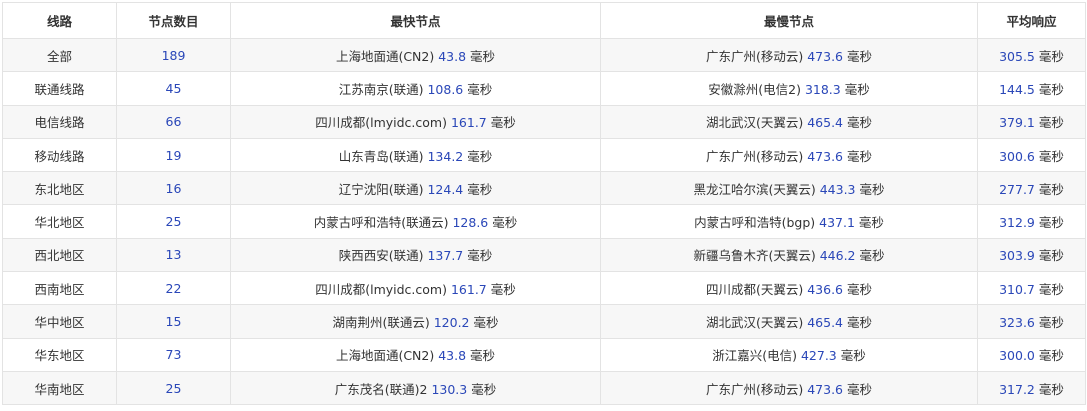 The height and width of the screenshot is (411, 1087). I want to click on fastest-node-ms: 120.2, so click(451, 323).